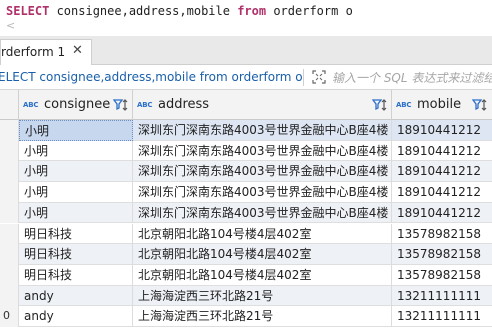 This screenshot has width=492, height=332. I want to click on grid-header: ABC consignee ABC address ABC mobile, so click(246, 105).